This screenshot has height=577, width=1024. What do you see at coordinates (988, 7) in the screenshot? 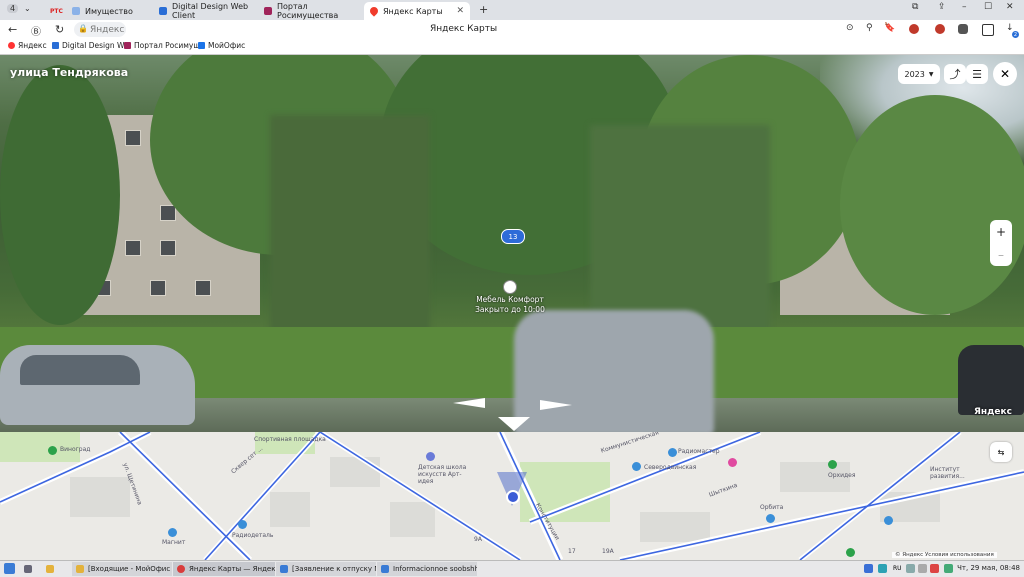
I see `maximize-icon: ☐` at bounding box center [988, 7].